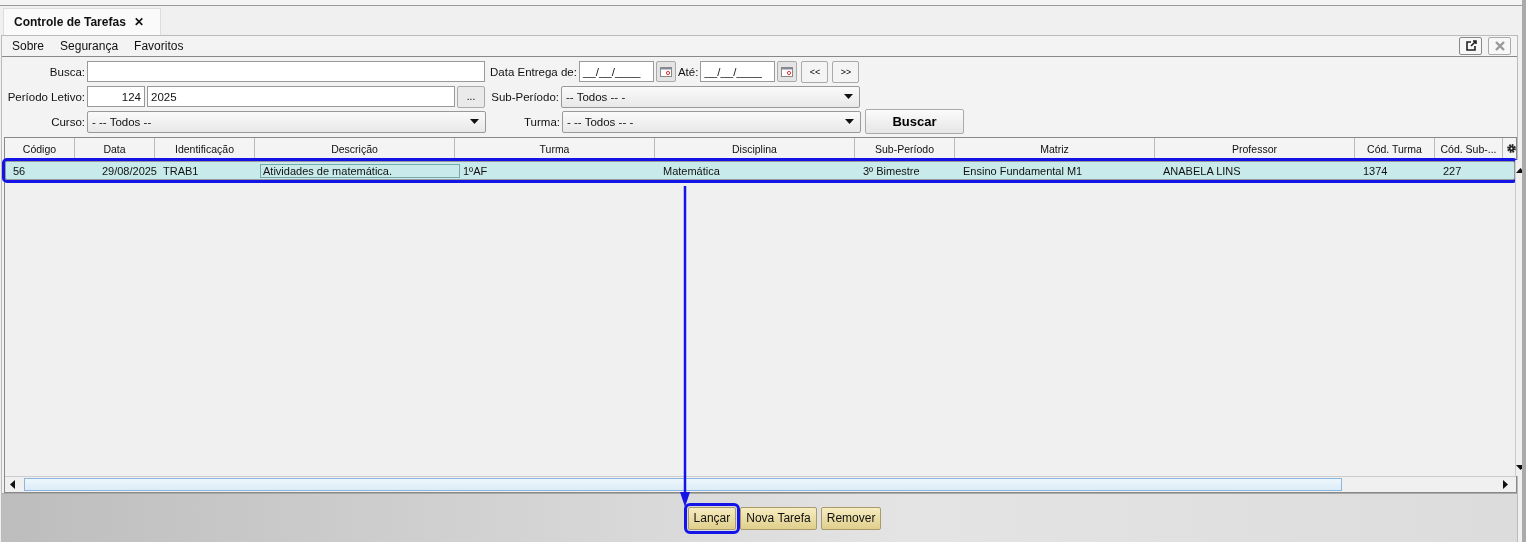  Describe the element at coordinates (1511, 148) in the screenshot. I see `gear-icon` at that location.